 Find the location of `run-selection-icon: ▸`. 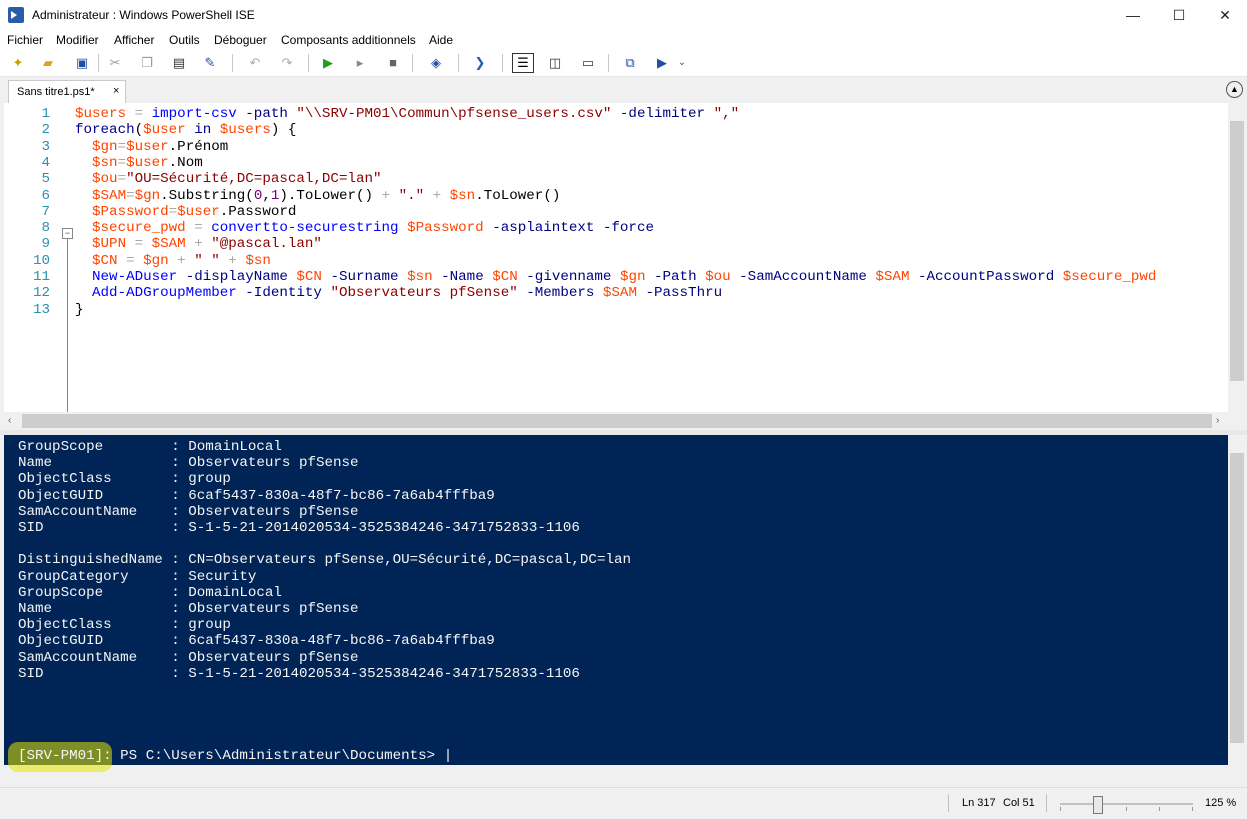

run-selection-icon: ▸ is located at coordinates (360, 63).